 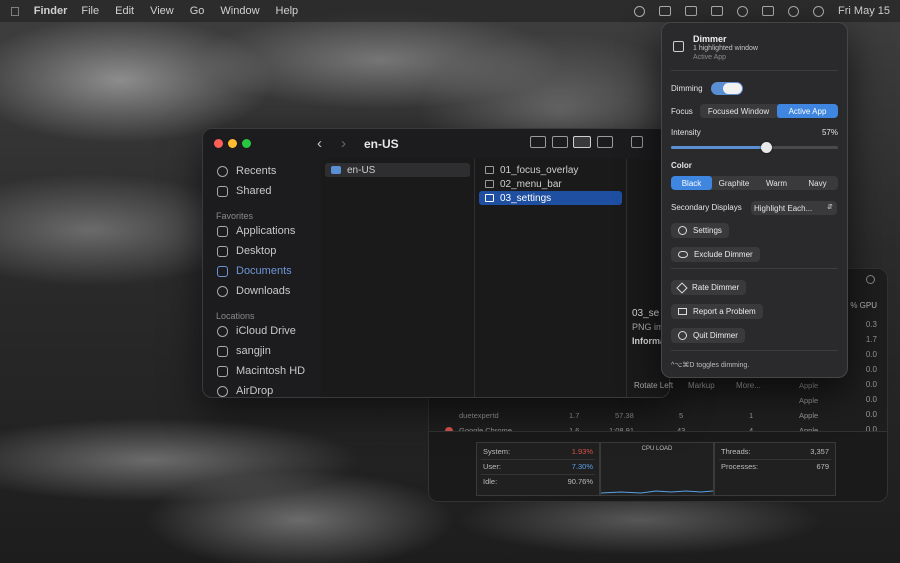 I want to click on menu-edit: Edit, so click(x=124, y=11).